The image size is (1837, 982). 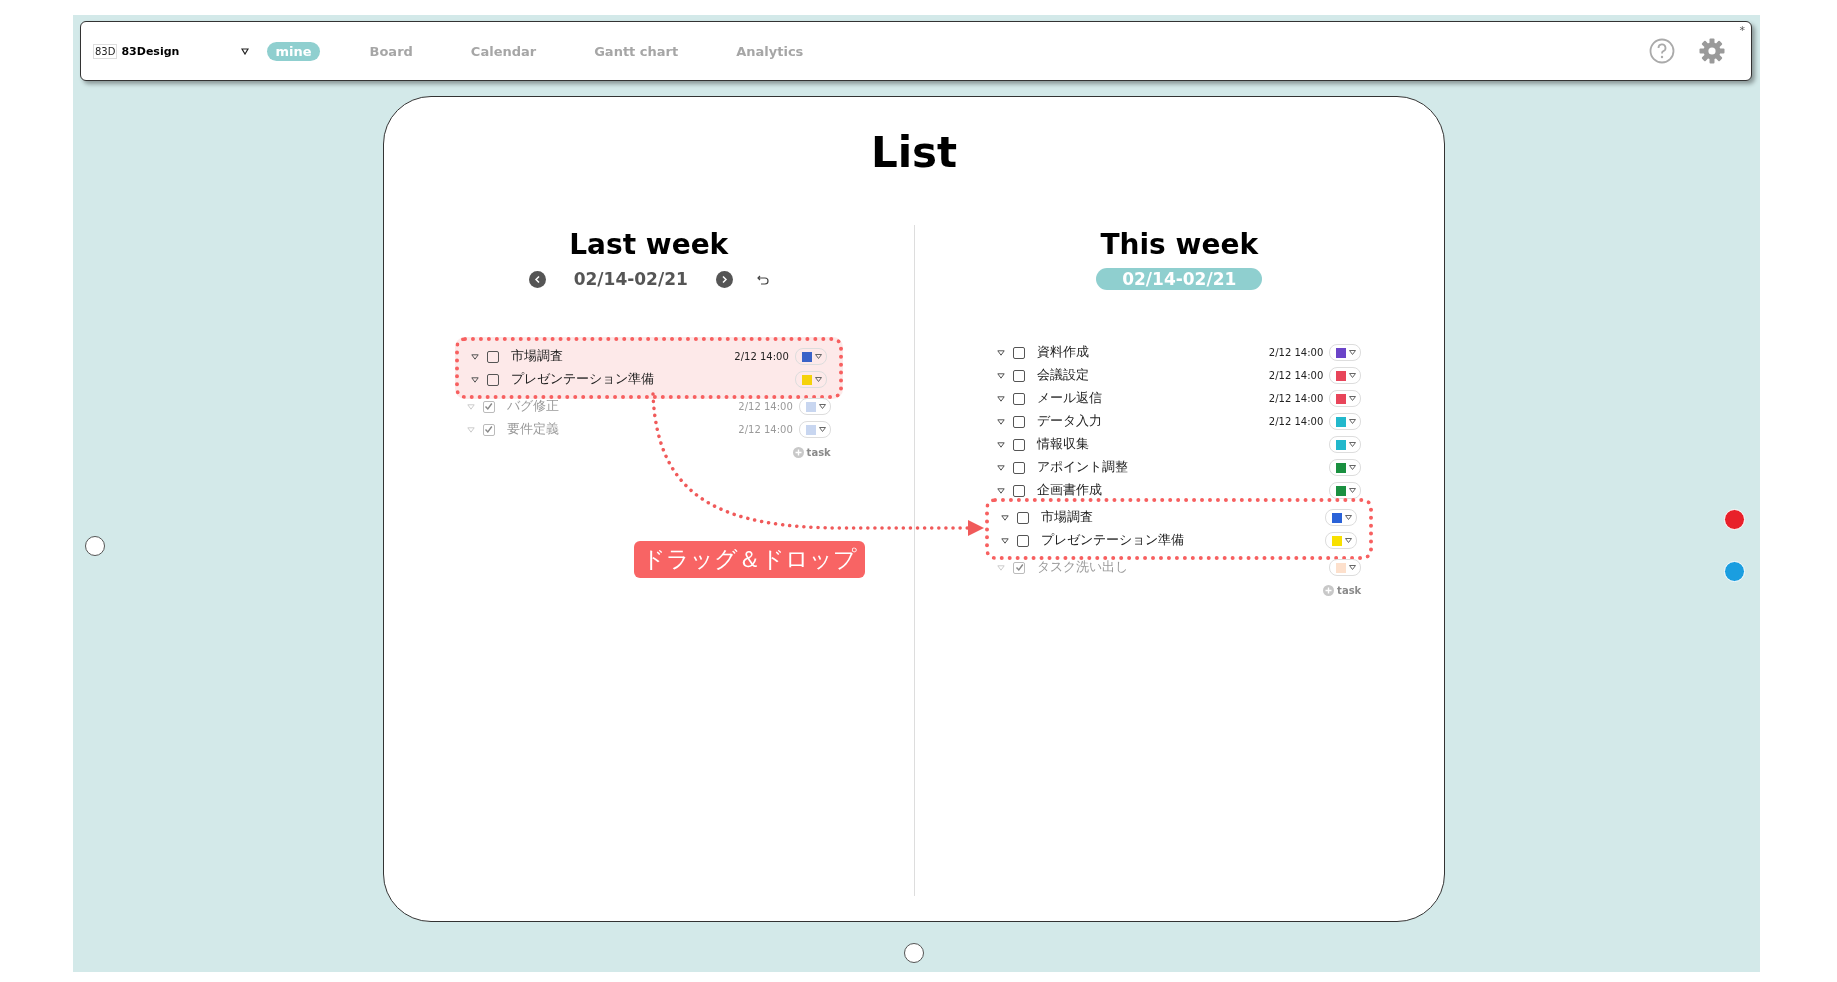 What do you see at coordinates (749, 559) in the screenshot?
I see `drag-and-drop-label: ドラッグ＆ドロップ` at bounding box center [749, 559].